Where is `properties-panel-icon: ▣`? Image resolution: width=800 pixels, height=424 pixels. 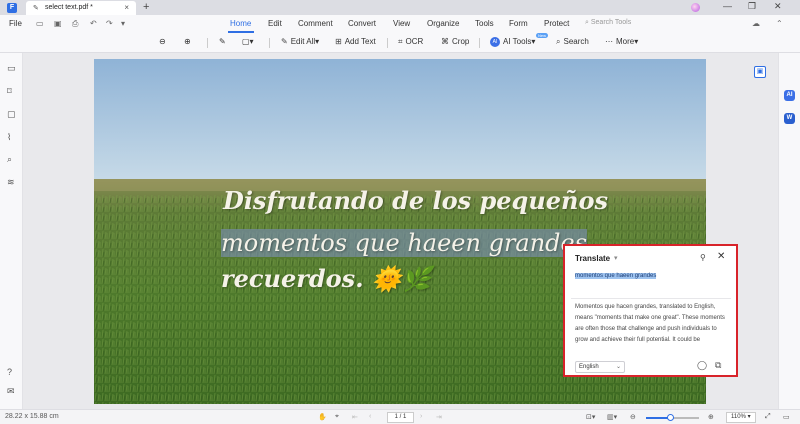
properties-panel-icon: ▣ is located at coordinates (760, 72).